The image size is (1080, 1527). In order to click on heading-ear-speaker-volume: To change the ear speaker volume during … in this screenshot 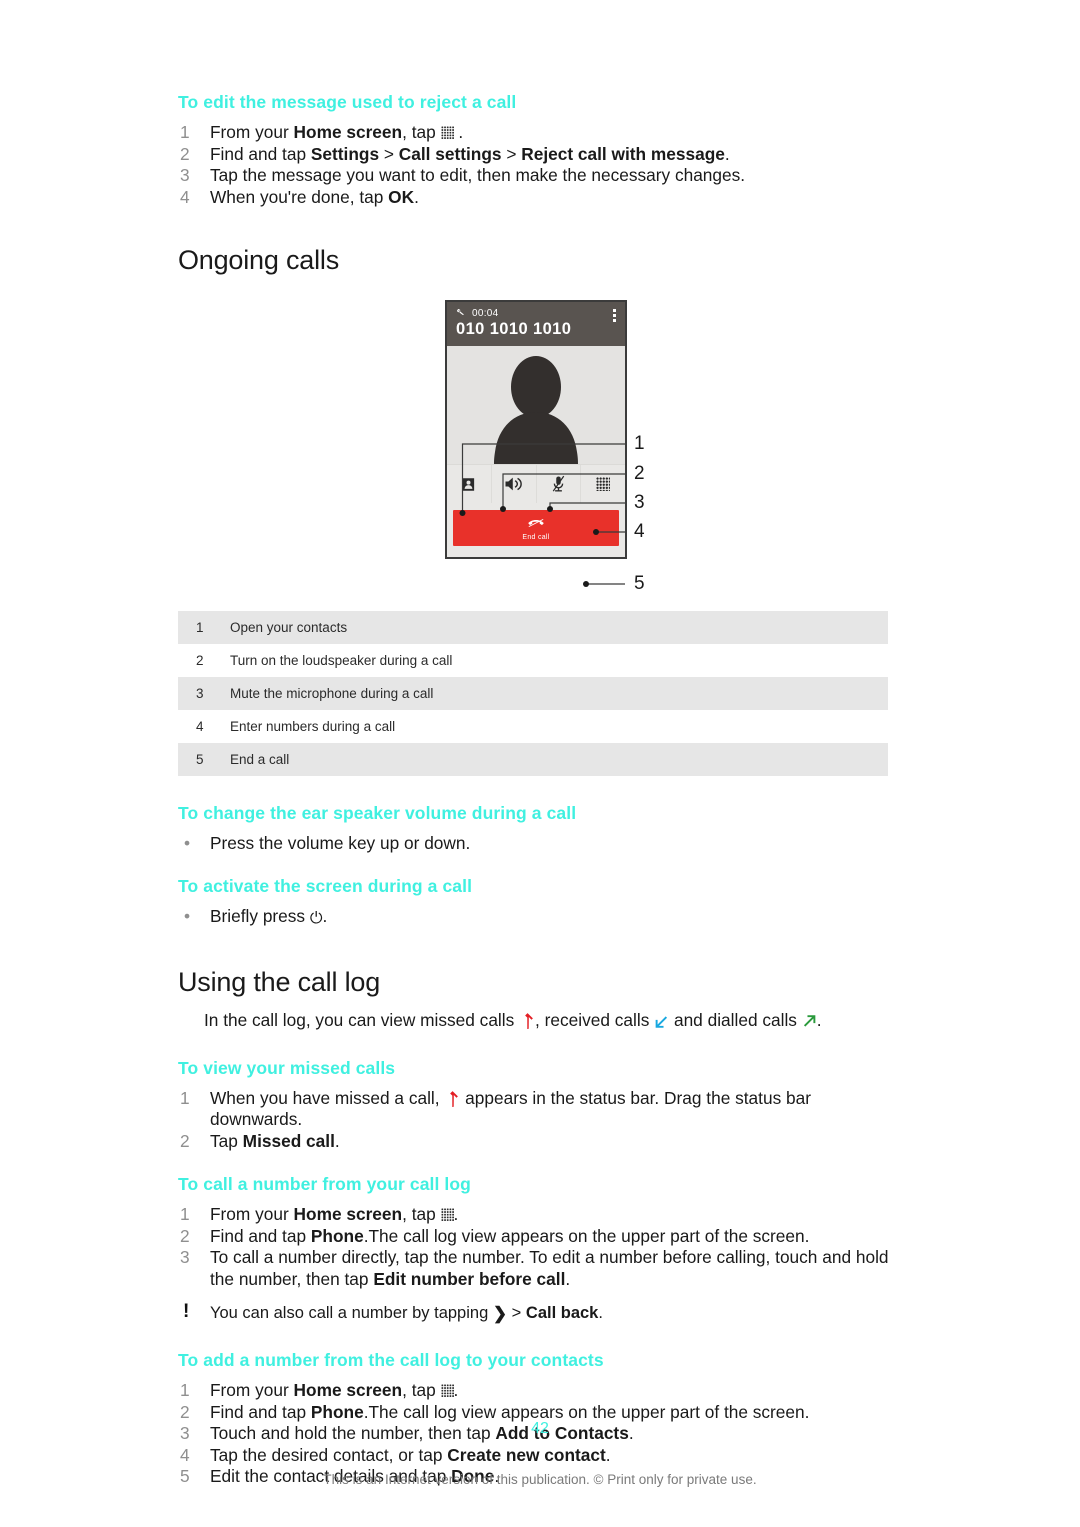, I will do `click(377, 813)`.